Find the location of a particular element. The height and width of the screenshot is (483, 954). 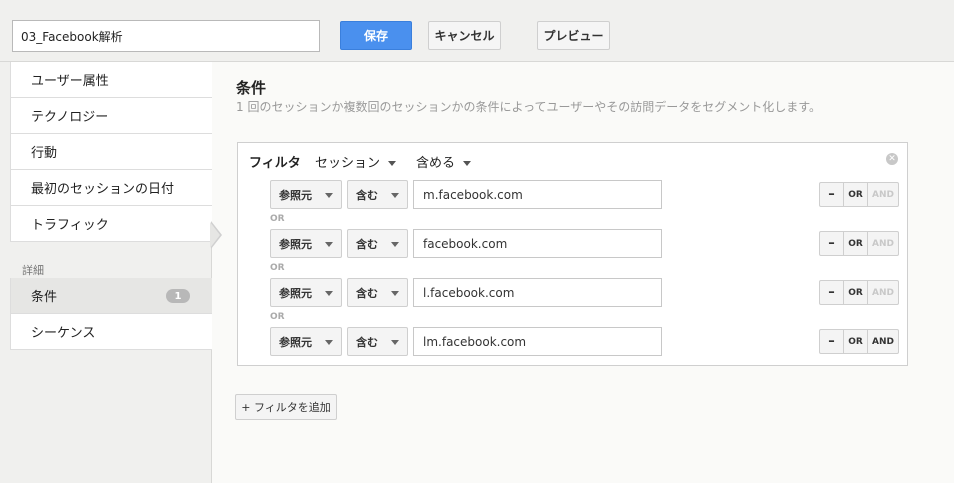

sidebar-section-advanced: 詳細 is located at coordinates (33, 270).